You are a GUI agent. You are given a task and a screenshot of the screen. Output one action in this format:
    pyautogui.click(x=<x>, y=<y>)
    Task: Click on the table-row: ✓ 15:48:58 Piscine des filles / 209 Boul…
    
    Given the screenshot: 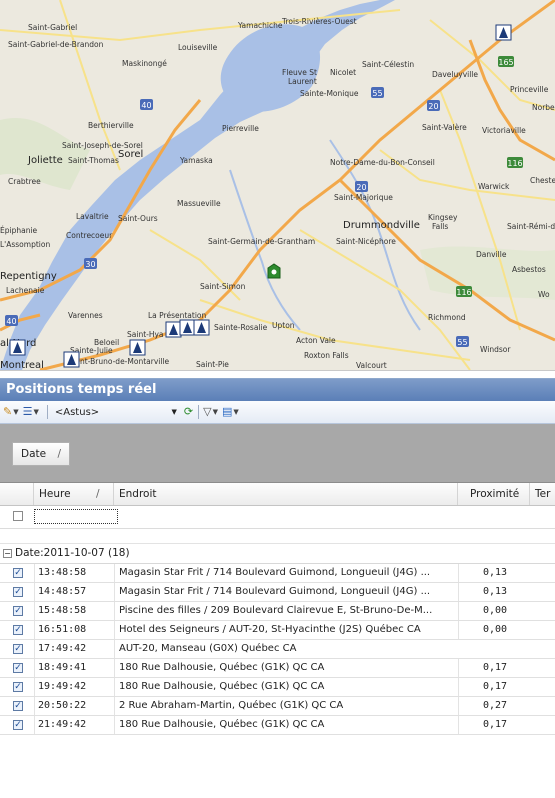 What is the action you would take?
    pyautogui.click(x=277, y=611)
    